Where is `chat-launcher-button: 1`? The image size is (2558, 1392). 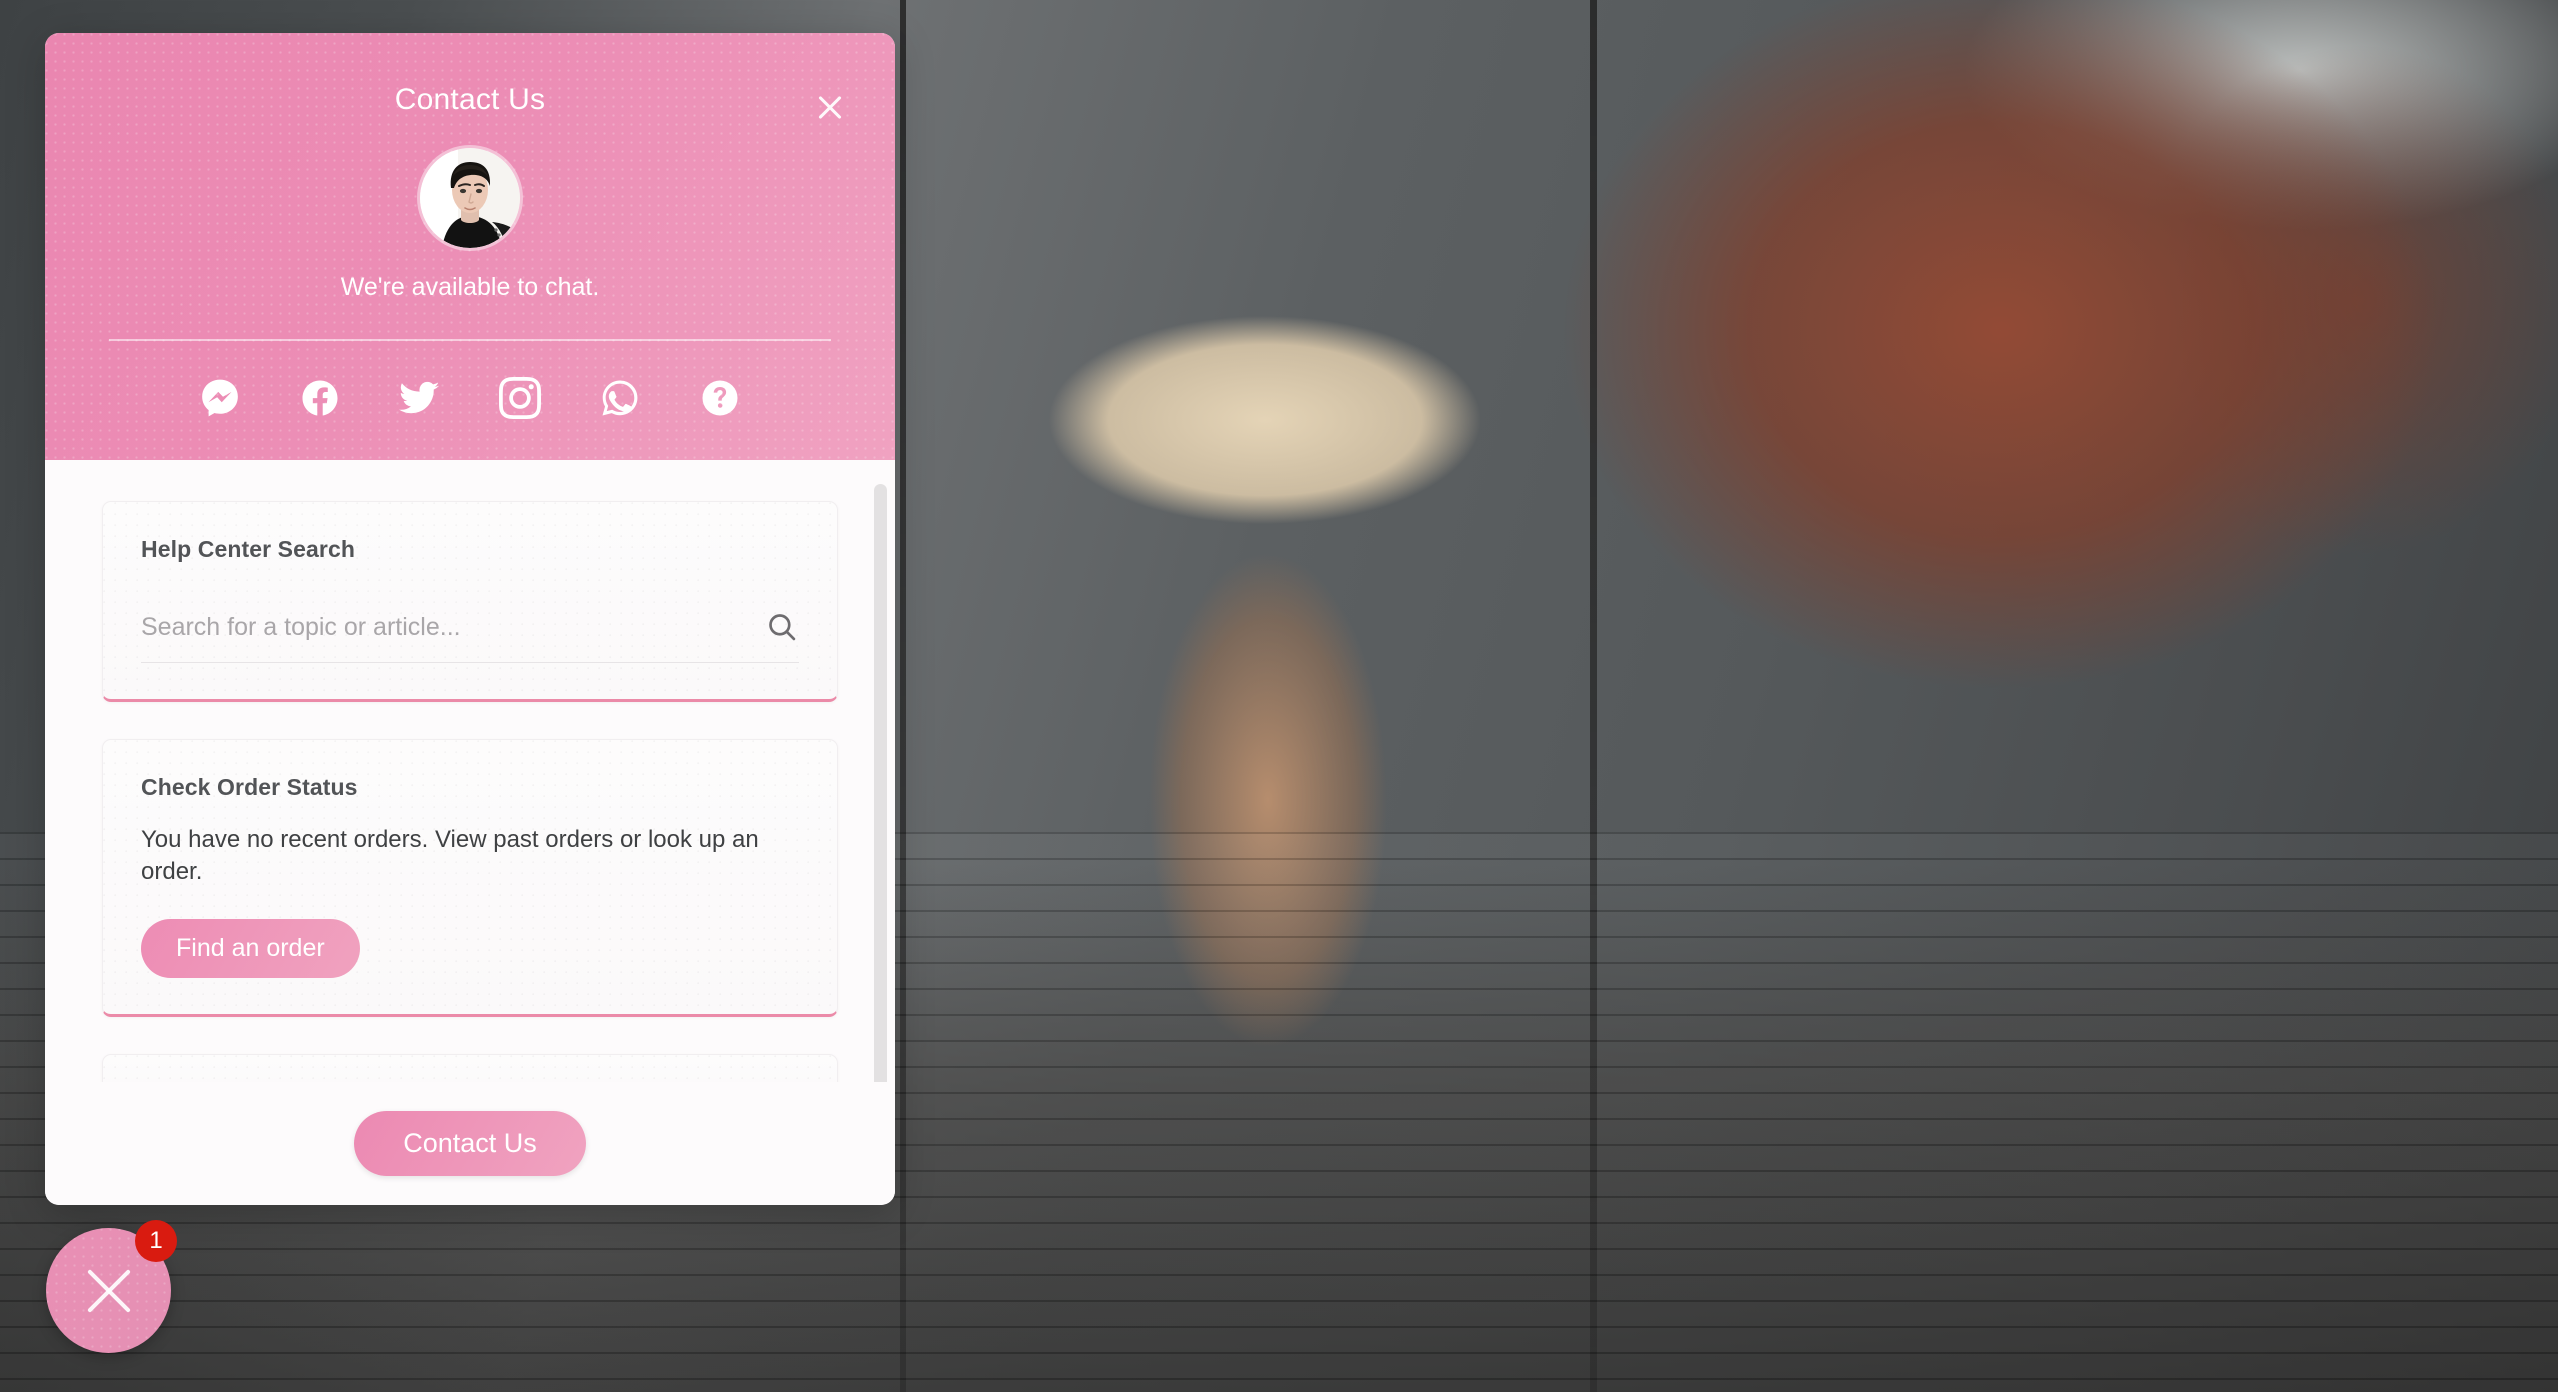 chat-launcher-button: 1 is located at coordinates (111, 1286).